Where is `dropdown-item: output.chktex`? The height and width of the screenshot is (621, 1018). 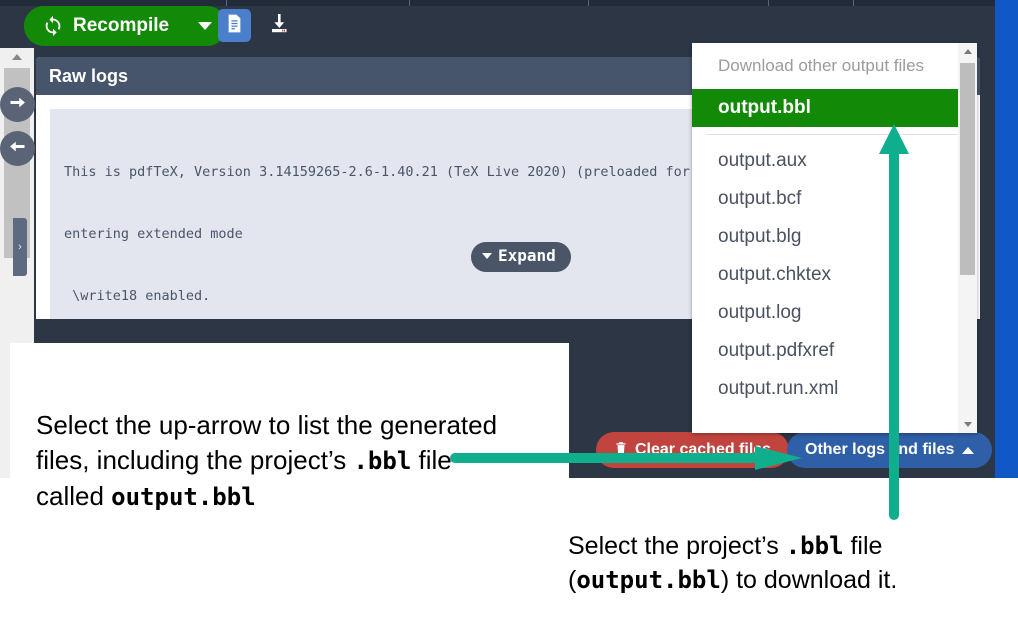 dropdown-item: output.chktex is located at coordinates (834, 275).